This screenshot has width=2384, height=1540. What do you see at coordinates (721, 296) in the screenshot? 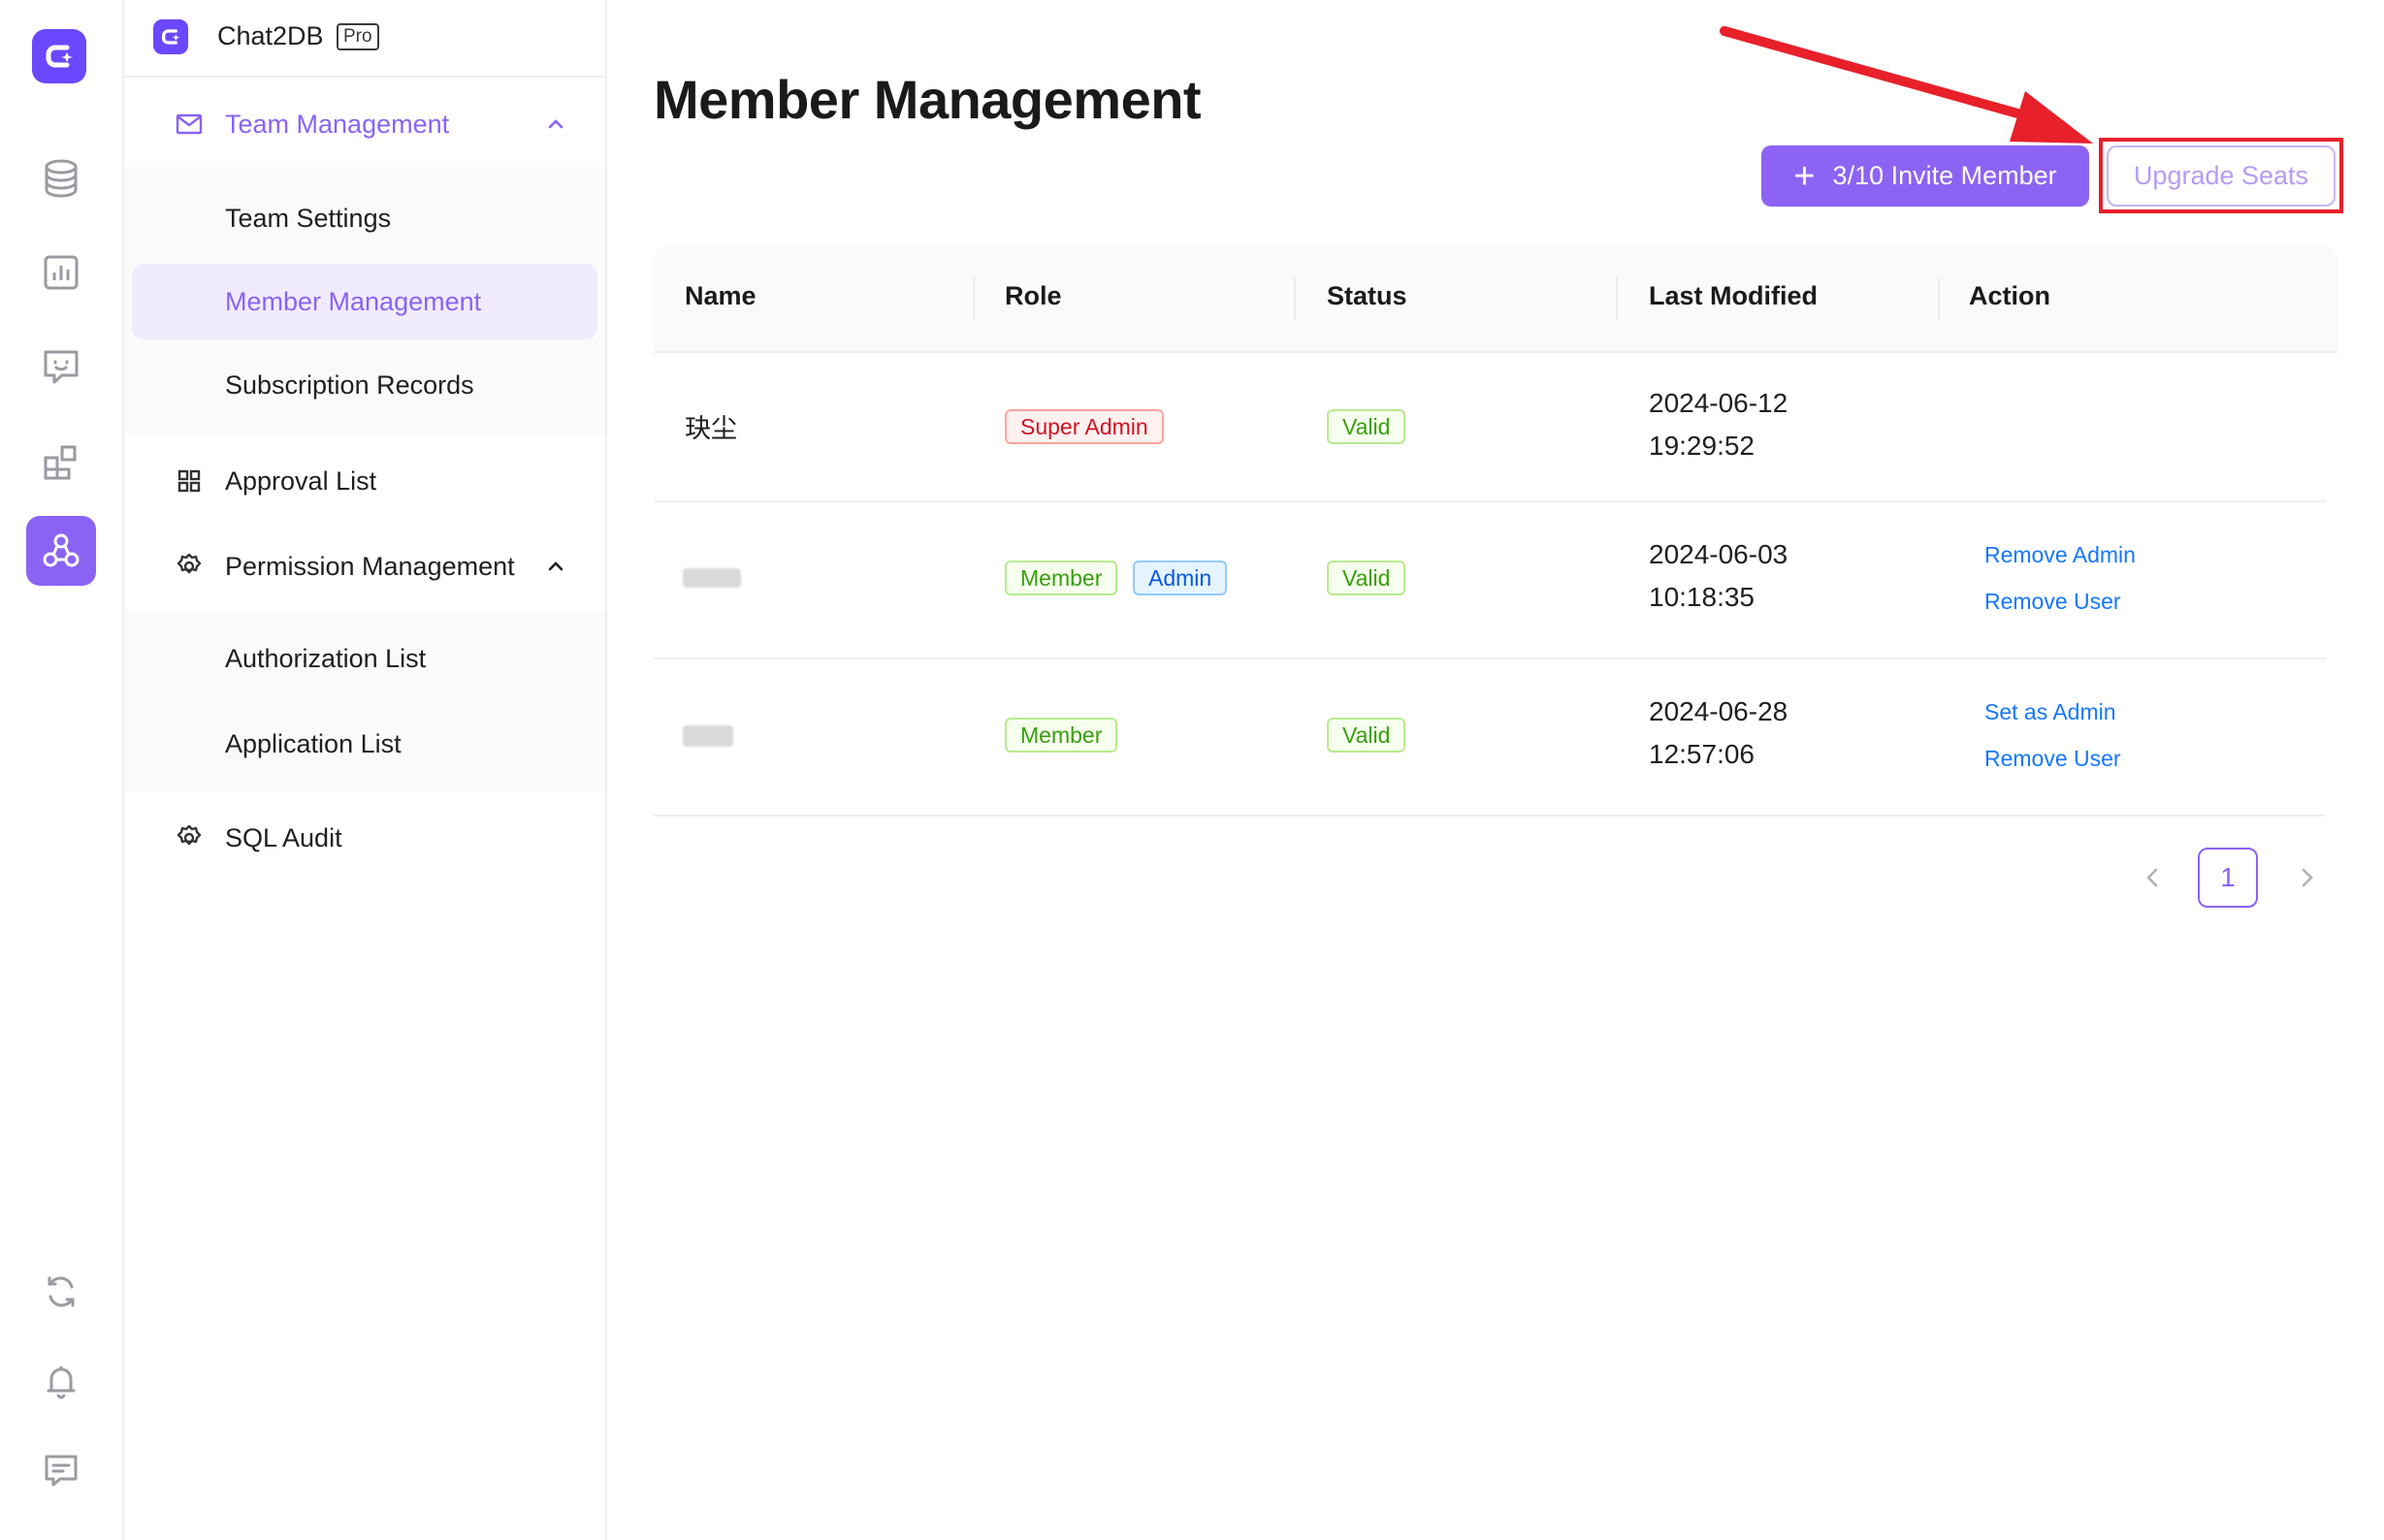
I see `header-name: Name` at bounding box center [721, 296].